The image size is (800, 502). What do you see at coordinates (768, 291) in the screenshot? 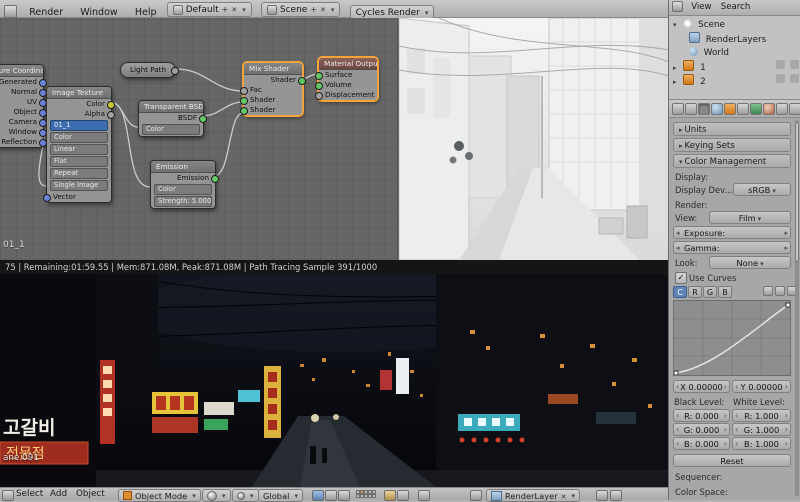
I see `curve-zoom-in-icon` at bounding box center [768, 291].